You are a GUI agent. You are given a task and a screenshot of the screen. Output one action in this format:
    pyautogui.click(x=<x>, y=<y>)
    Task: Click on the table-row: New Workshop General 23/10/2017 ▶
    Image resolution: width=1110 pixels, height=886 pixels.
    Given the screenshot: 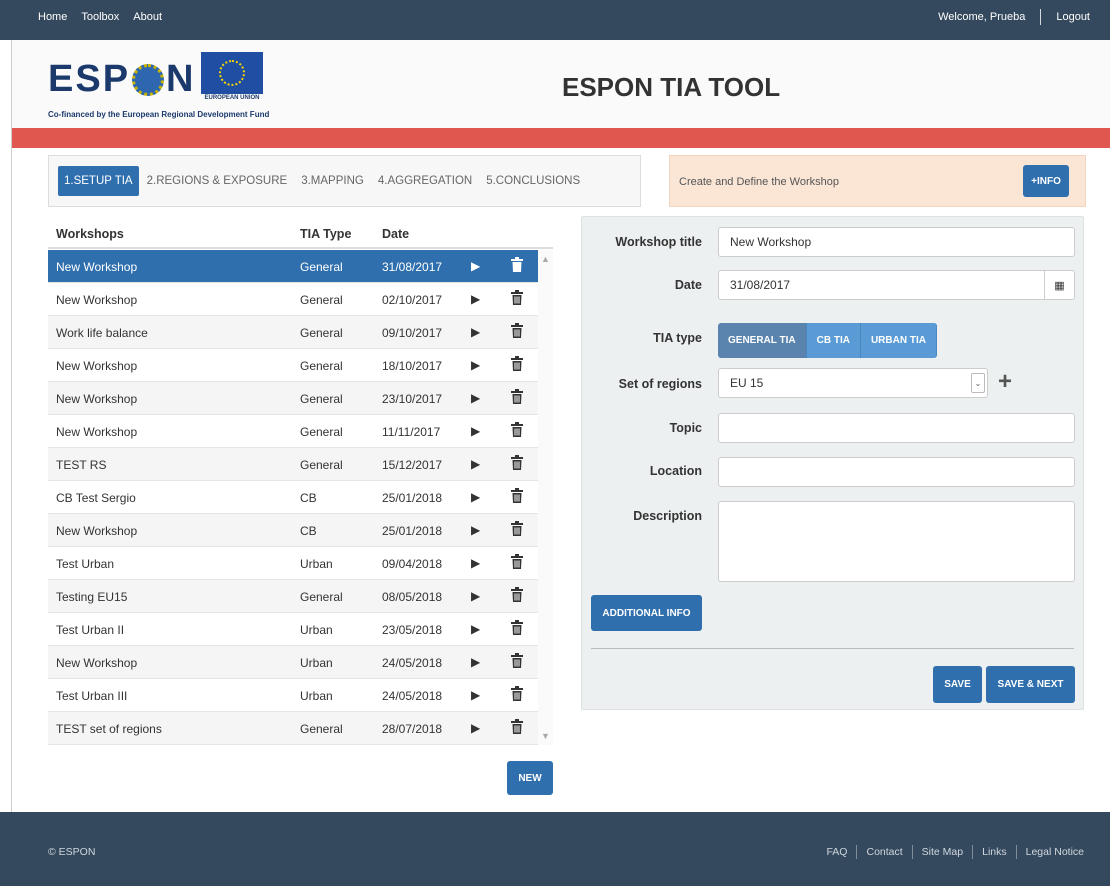 What is the action you would take?
    pyautogui.click(x=293, y=398)
    